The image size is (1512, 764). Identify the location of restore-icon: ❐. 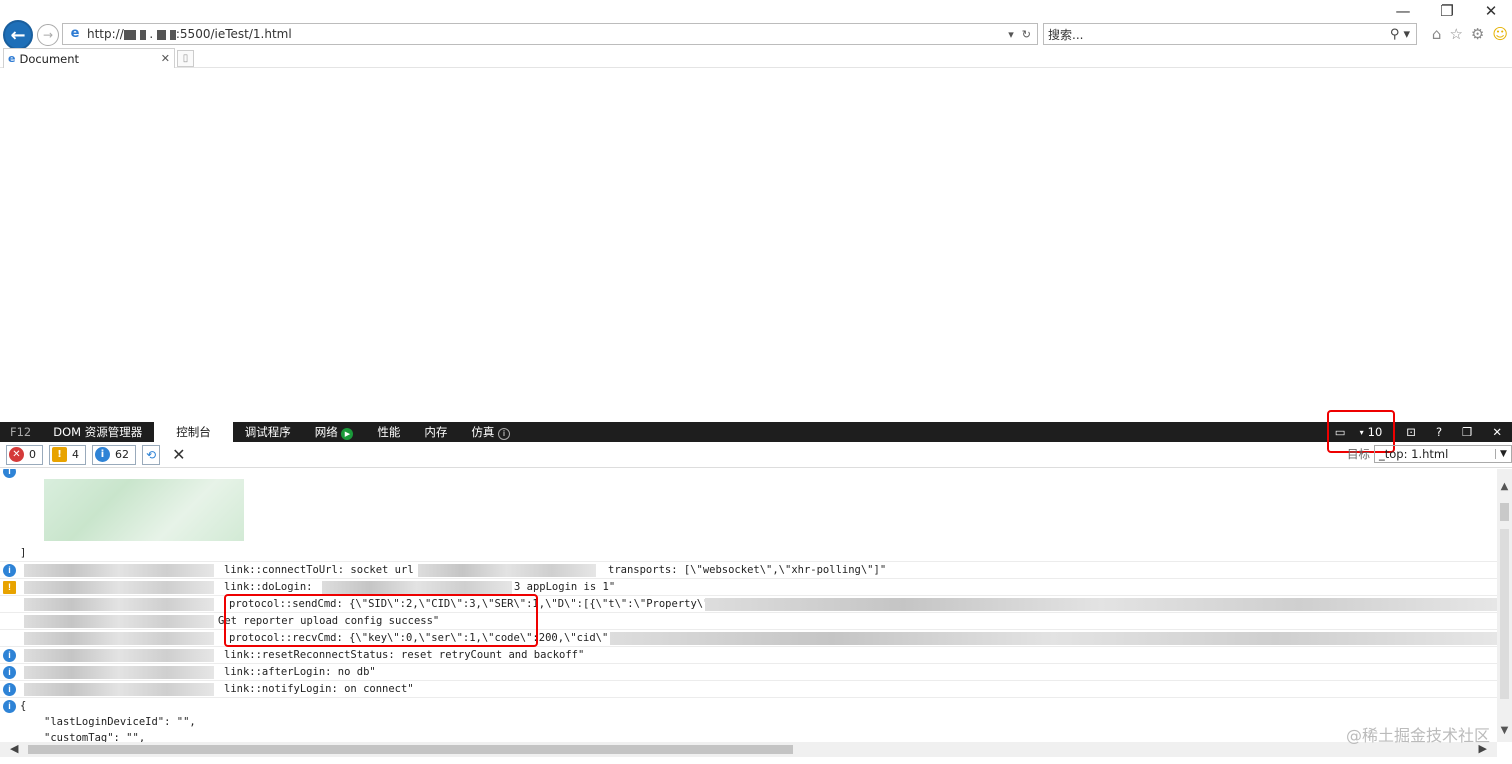
(1447, 11).